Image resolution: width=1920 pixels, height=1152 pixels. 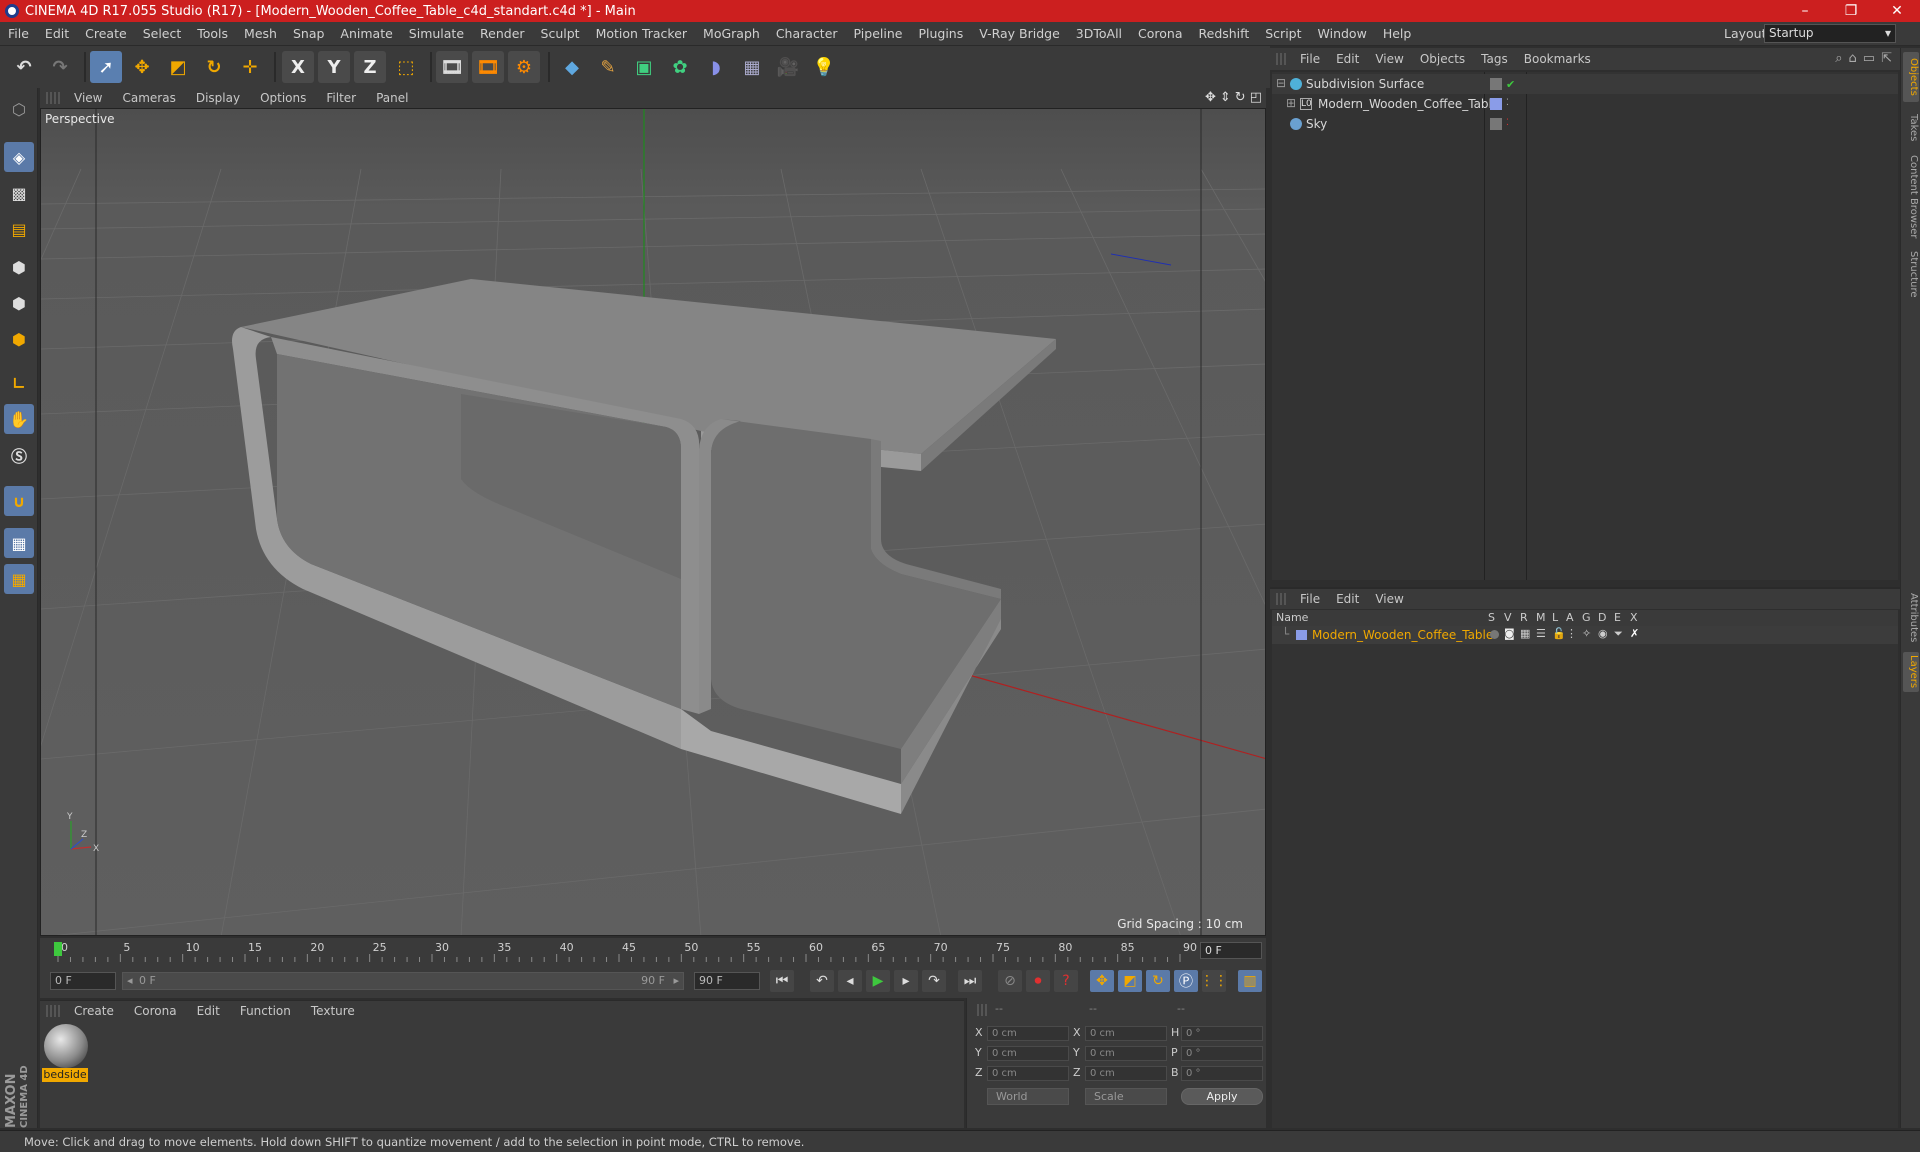 What do you see at coordinates (19, 419) in the screenshot?
I see `tweak-mode-icon: ✋` at bounding box center [19, 419].